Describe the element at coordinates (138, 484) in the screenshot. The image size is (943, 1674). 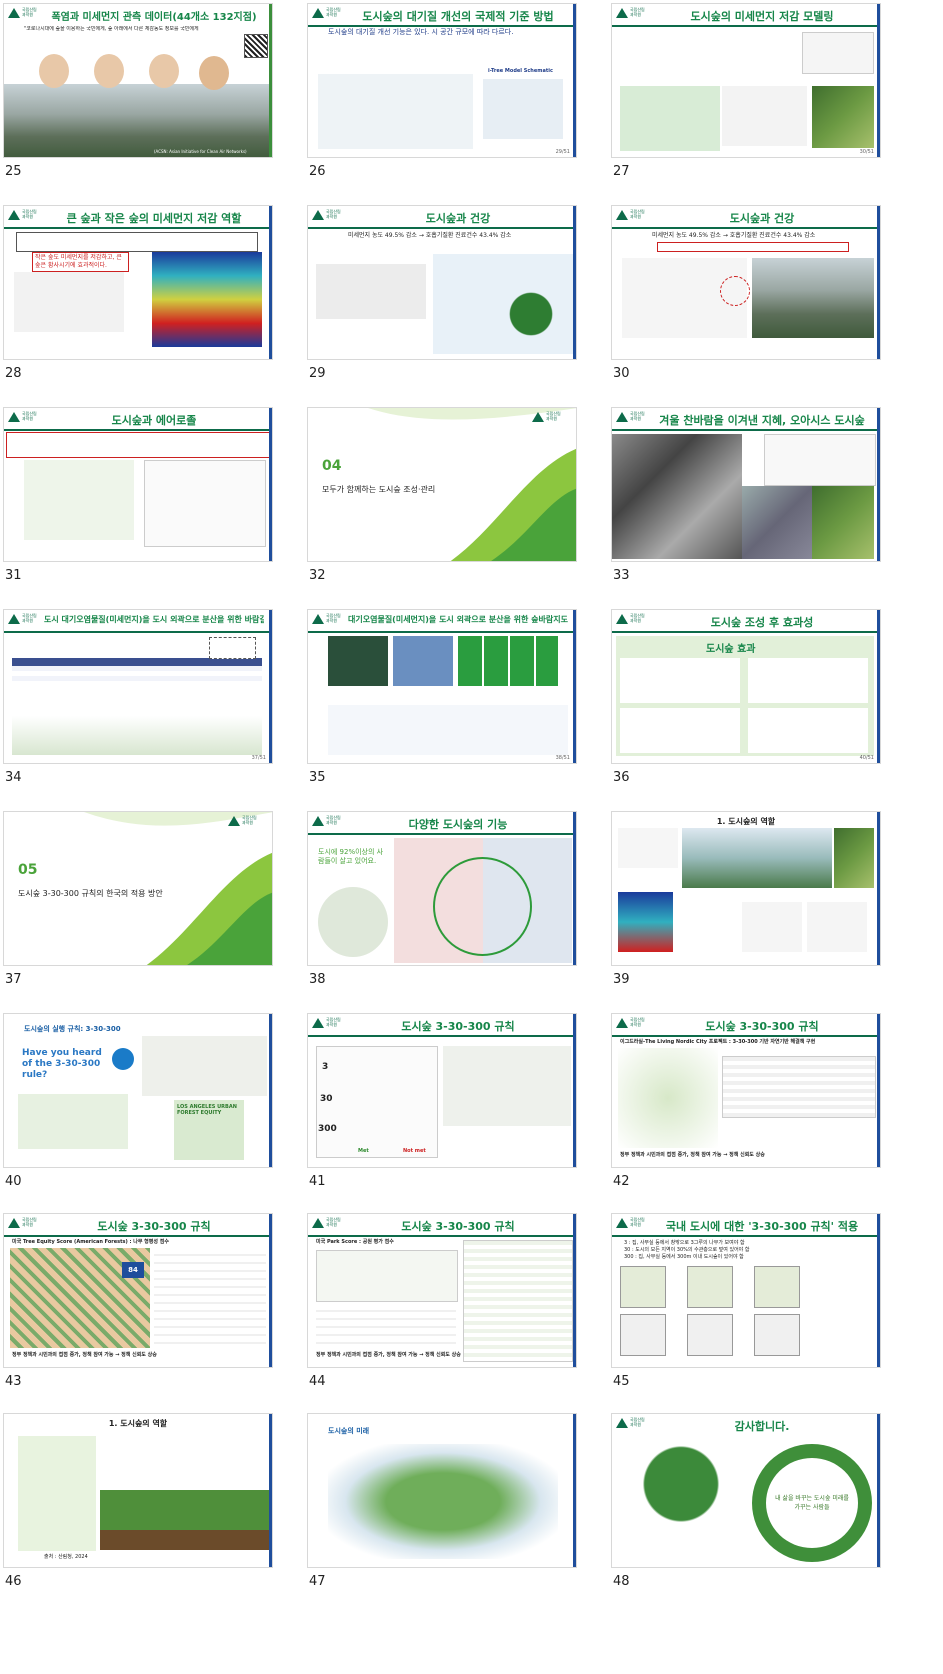
I see `slide-thumb-31: 국립산림 과학원 도시숲과 에어로졸` at that location.